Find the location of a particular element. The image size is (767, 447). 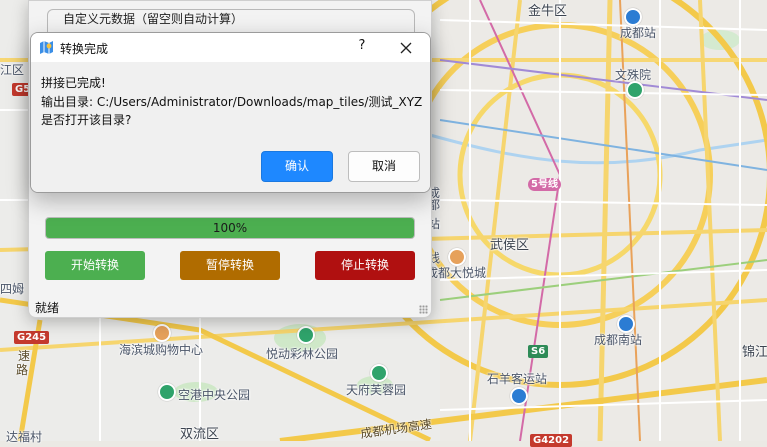

mall-pin-icon is located at coordinates (162, 333).